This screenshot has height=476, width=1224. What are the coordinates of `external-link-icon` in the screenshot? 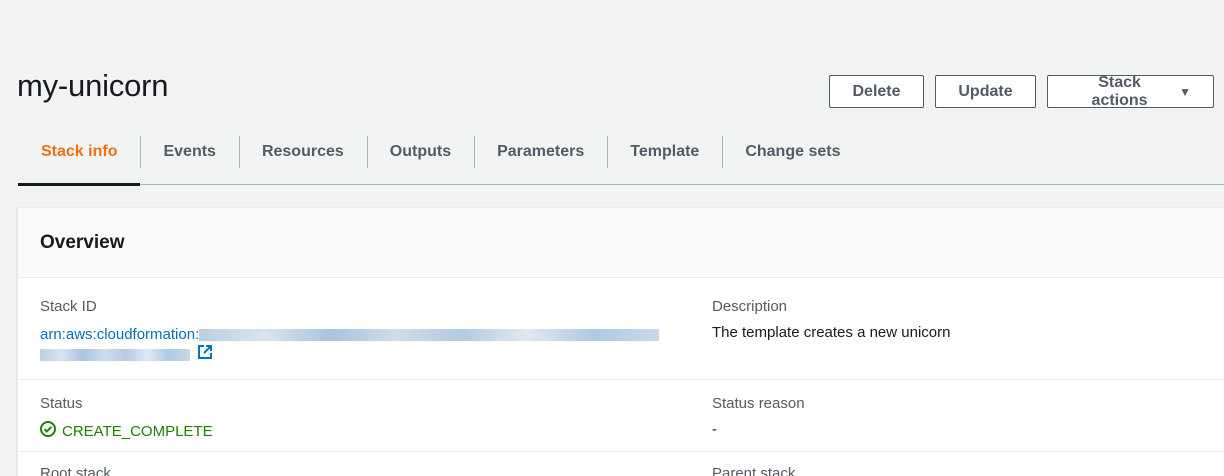 It's located at (205, 354).